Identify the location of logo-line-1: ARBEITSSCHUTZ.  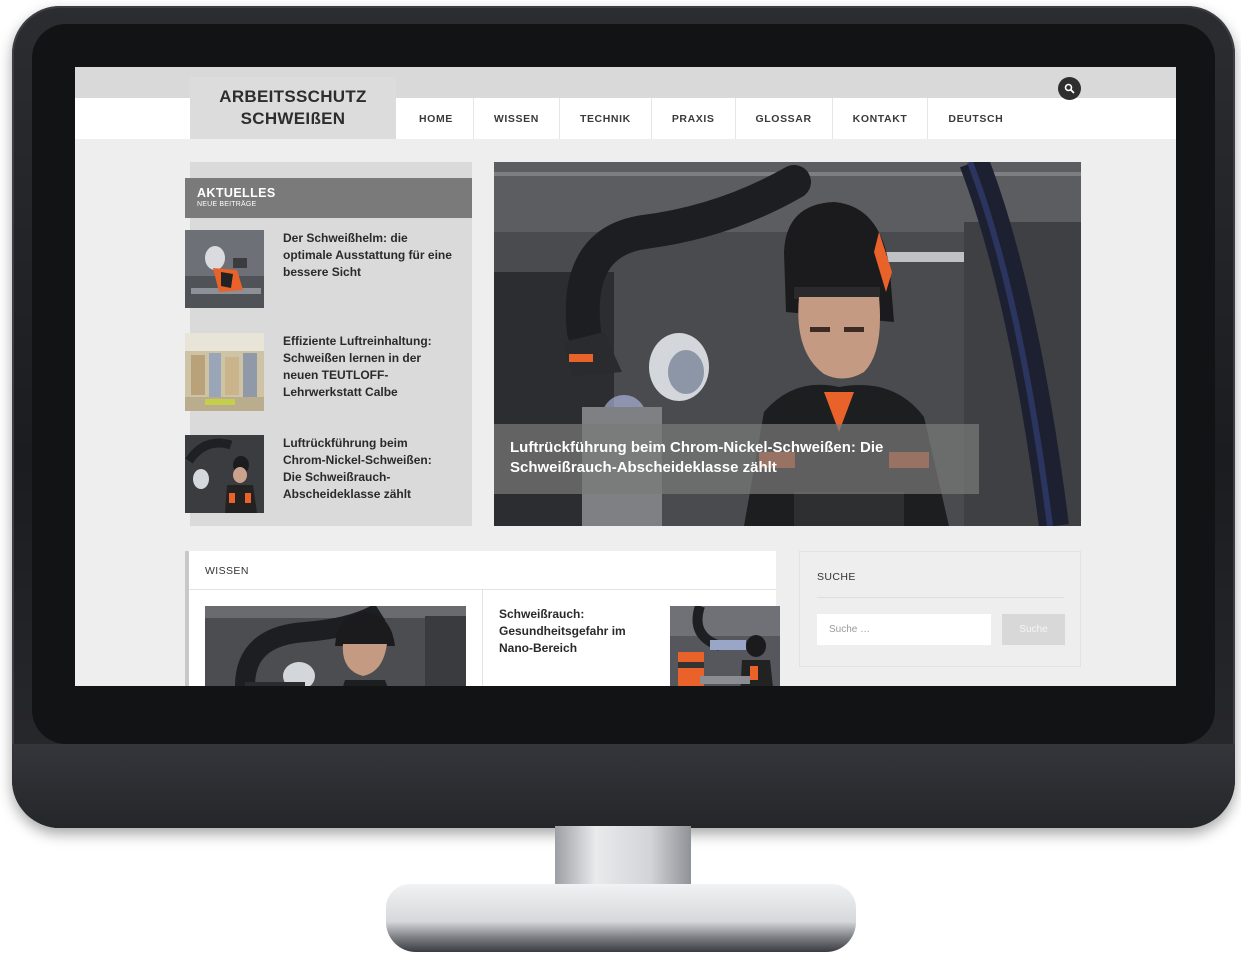
(293, 96).